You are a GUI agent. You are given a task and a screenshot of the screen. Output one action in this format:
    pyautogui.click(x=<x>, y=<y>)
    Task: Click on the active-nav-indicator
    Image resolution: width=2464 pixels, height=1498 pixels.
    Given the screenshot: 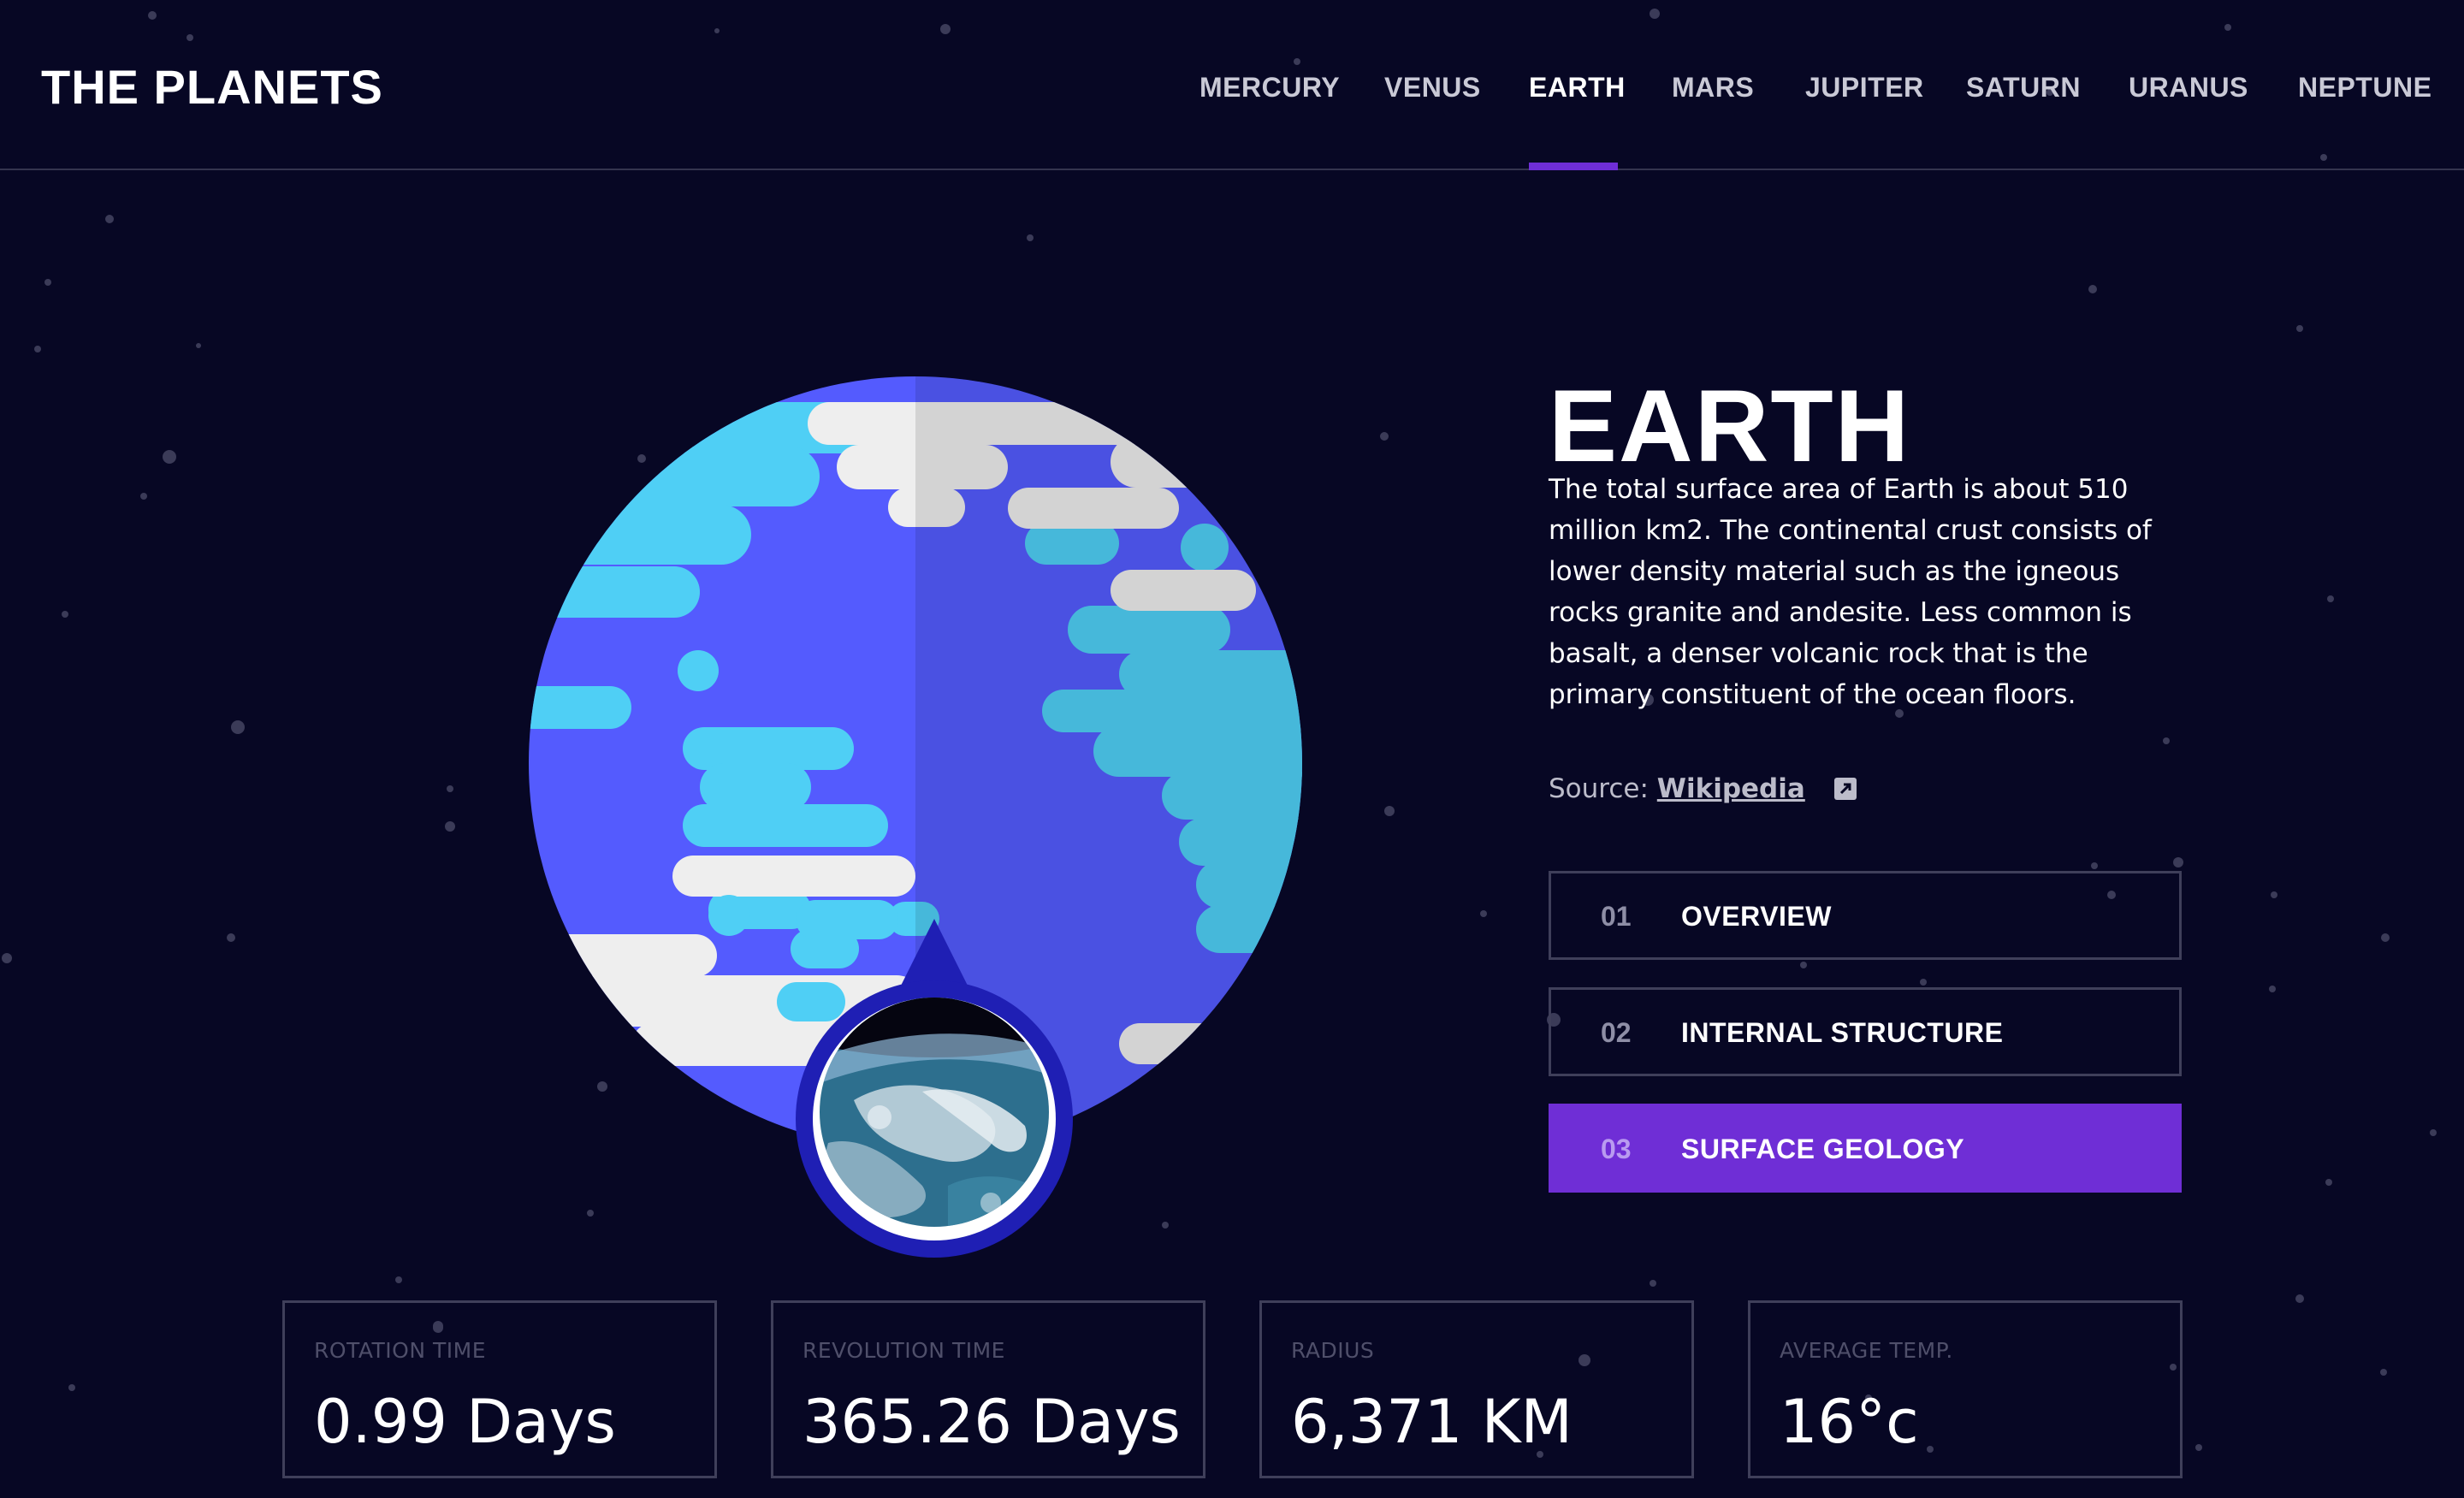 What is the action you would take?
    pyautogui.click(x=1573, y=166)
    